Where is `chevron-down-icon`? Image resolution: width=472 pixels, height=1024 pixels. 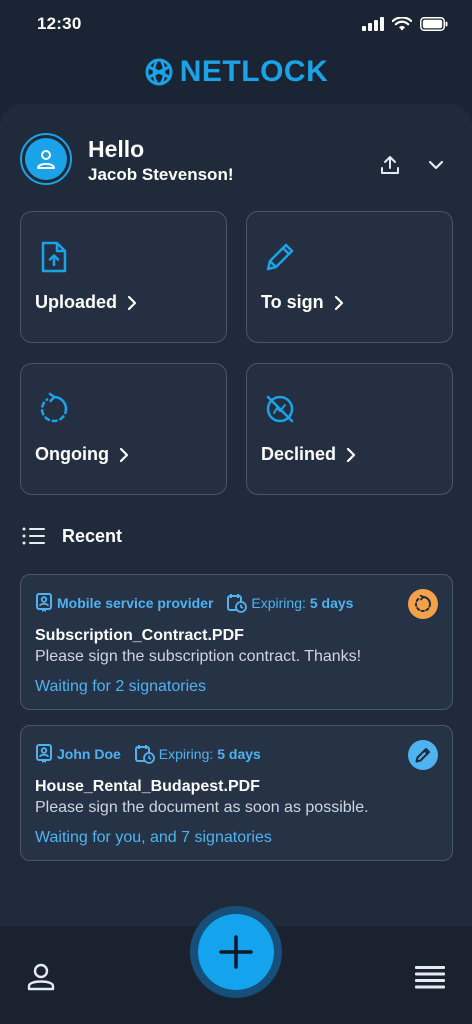 chevron-down-icon is located at coordinates (436, 165).